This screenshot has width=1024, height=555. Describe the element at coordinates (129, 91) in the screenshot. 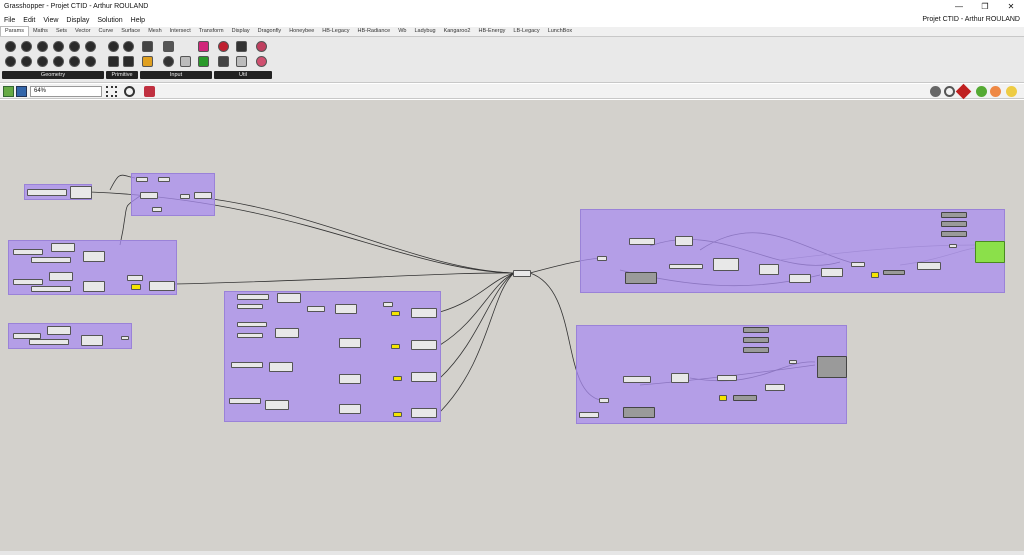

I see `eye-icon` at that location.